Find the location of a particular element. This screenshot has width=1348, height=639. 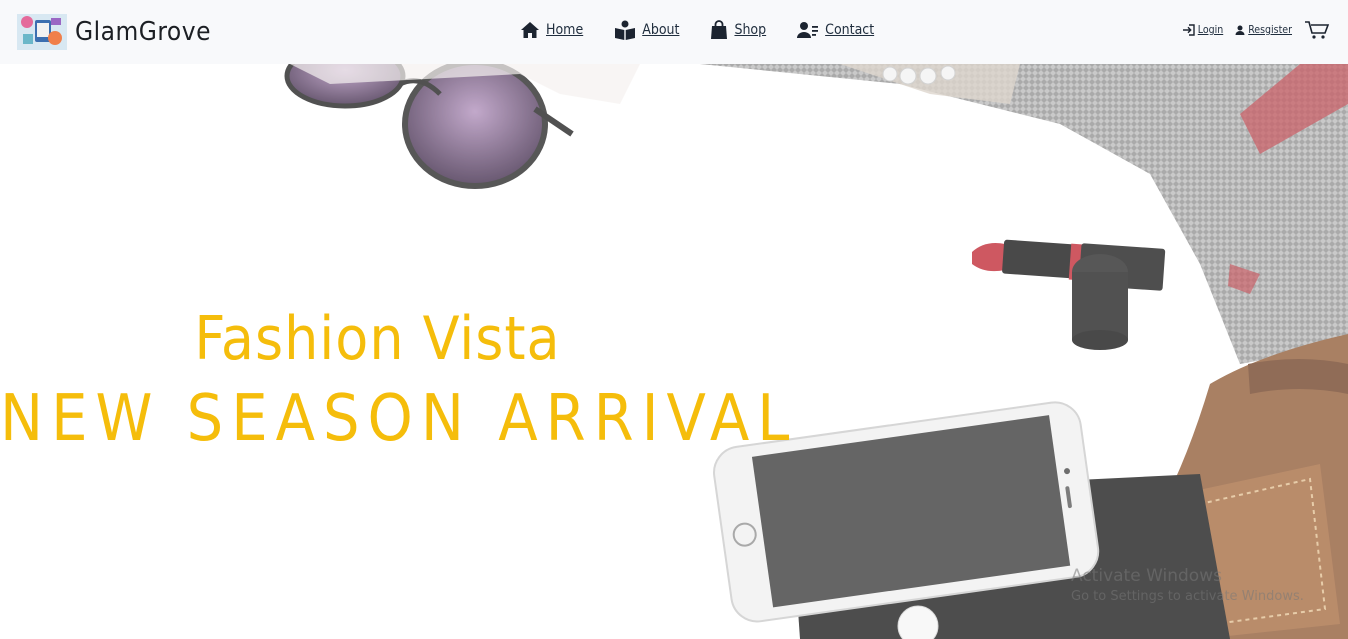

brand-name: GlamGrove is located at coordinates (143, 32).